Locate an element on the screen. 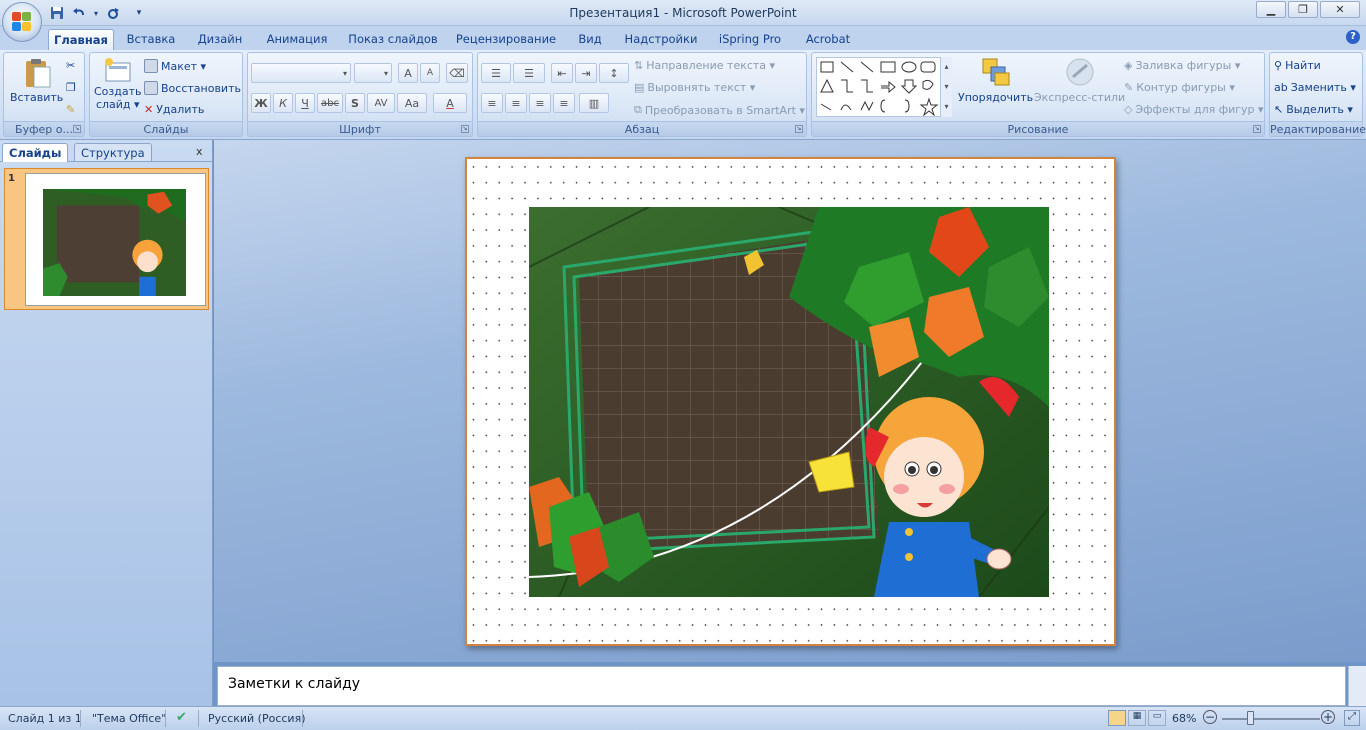 Image resolution: width=1366 pixels, height=730 pixels. tab-addins: Надстройки is located at coordinates (661, 39).